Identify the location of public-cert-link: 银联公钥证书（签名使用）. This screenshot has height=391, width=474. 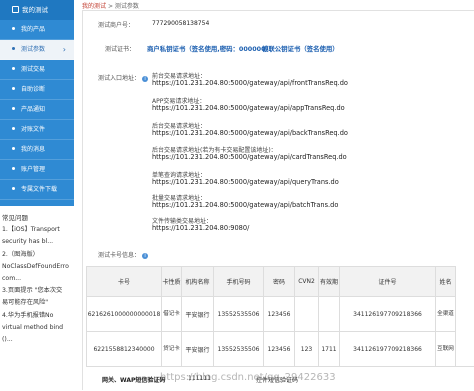
(300, 48).